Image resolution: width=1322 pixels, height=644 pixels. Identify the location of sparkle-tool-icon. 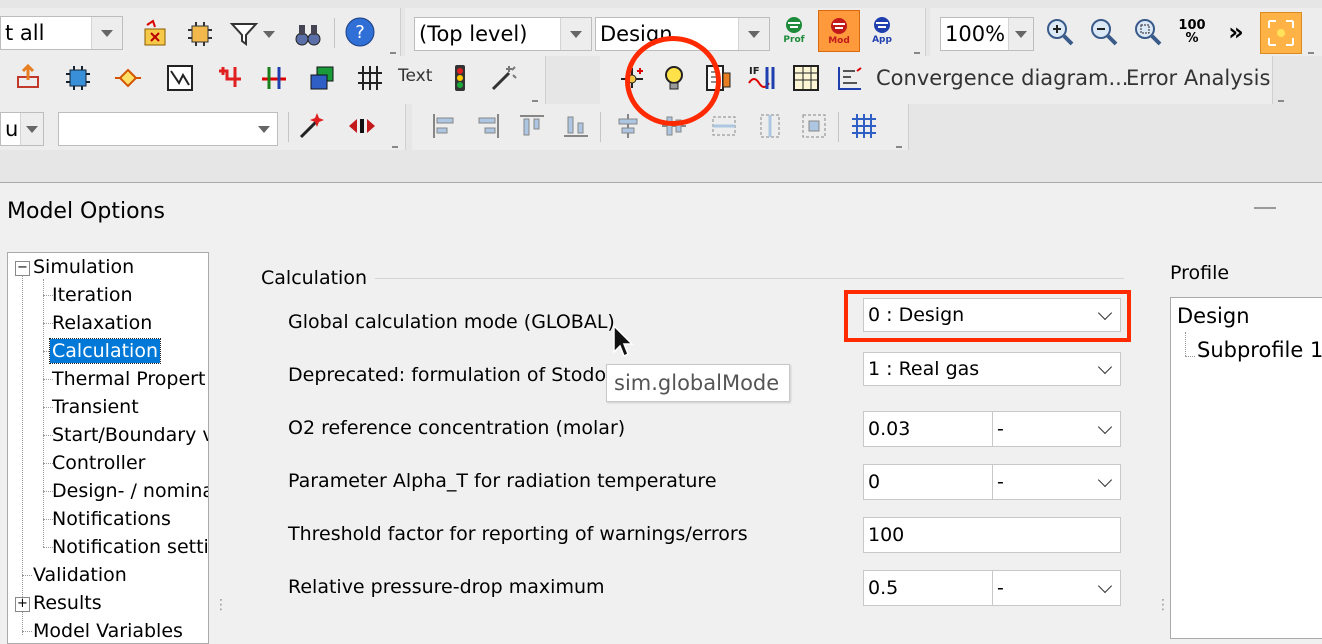
(312, 126).